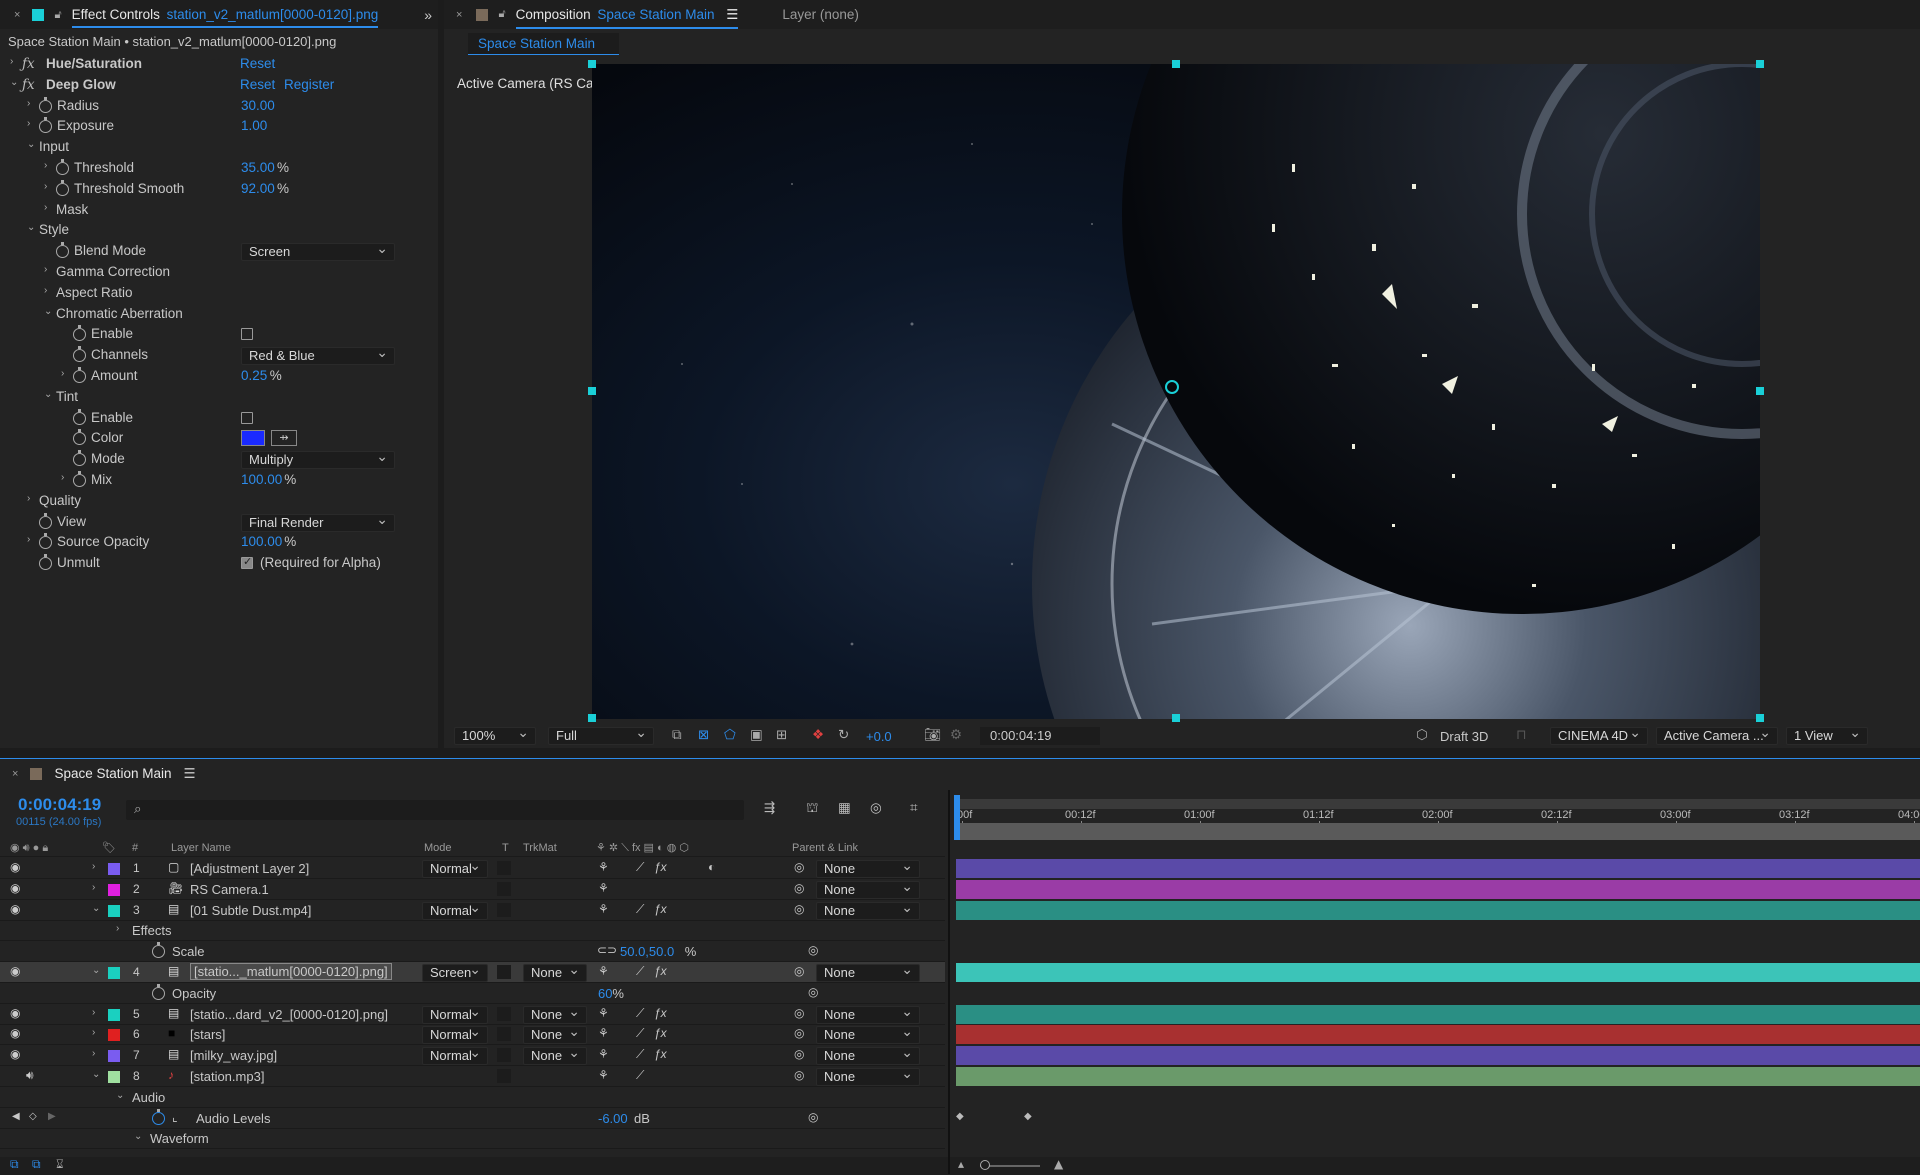 The width and height of the screenshot is (1920, 1175). Describe the element at coordinates (207, 1034) in the screenshot. I see `layer-name: [stars]` at that location.